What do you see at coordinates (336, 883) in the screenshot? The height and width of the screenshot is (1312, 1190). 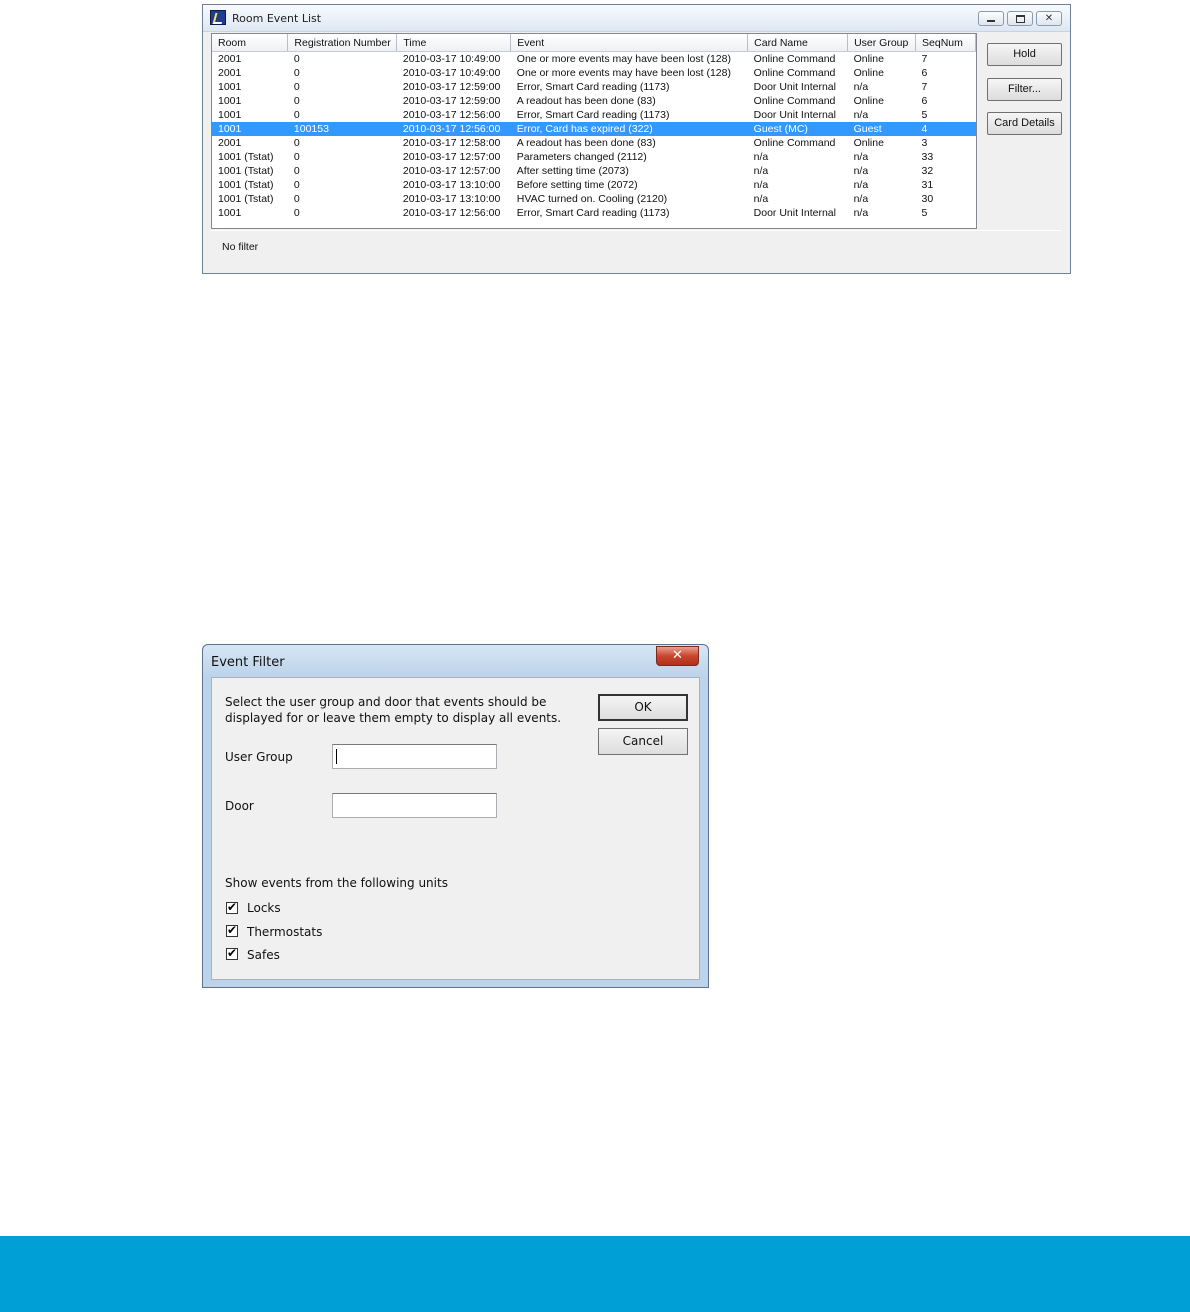 I see `units-heading: Show events from the following units` at bounding box center [336, 883].